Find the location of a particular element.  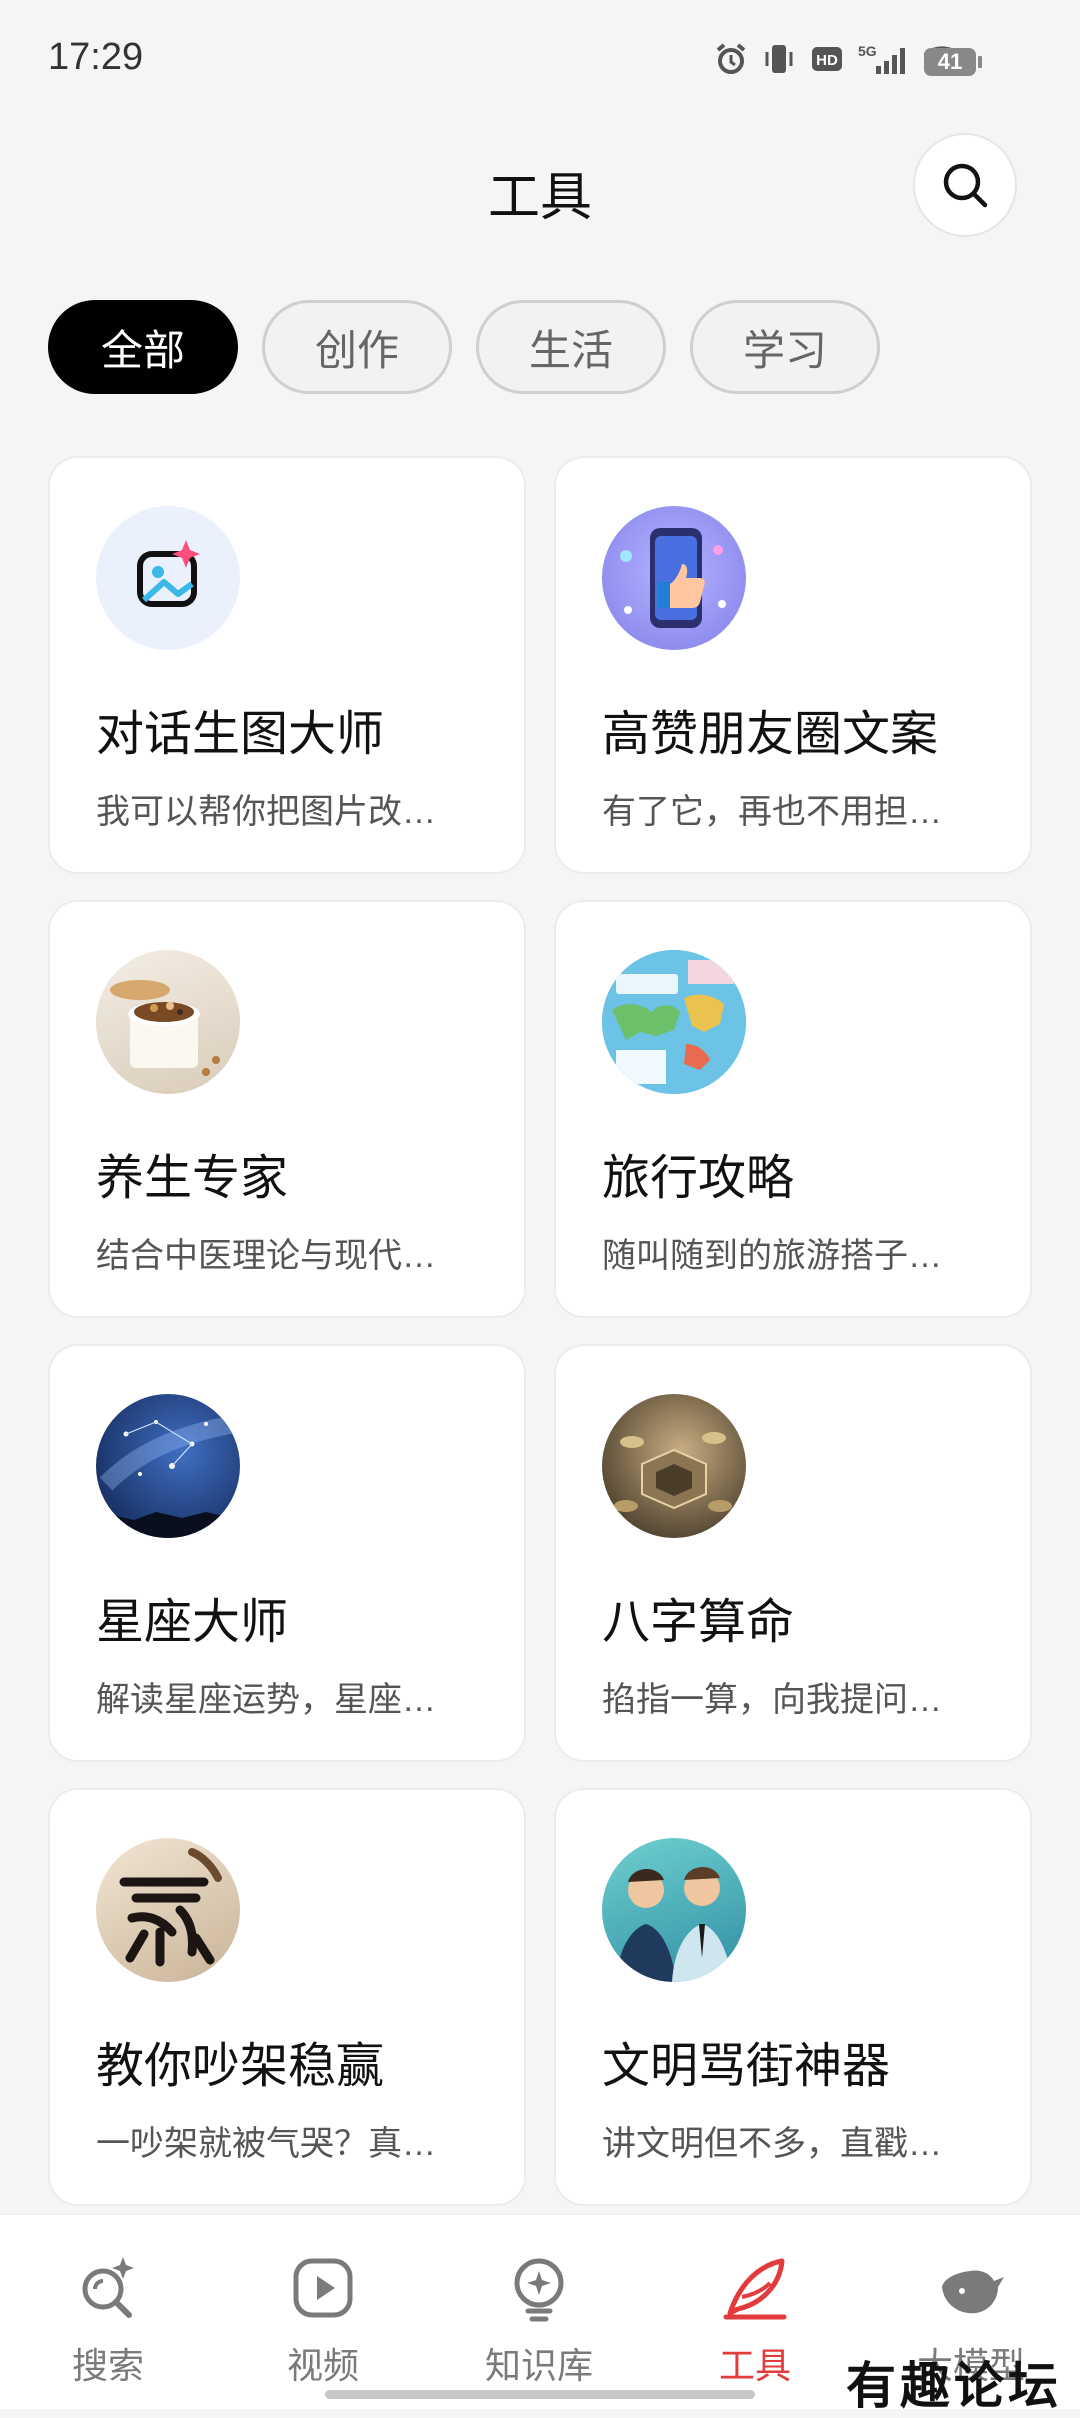

search-icon is located at coordinates (965, 185).